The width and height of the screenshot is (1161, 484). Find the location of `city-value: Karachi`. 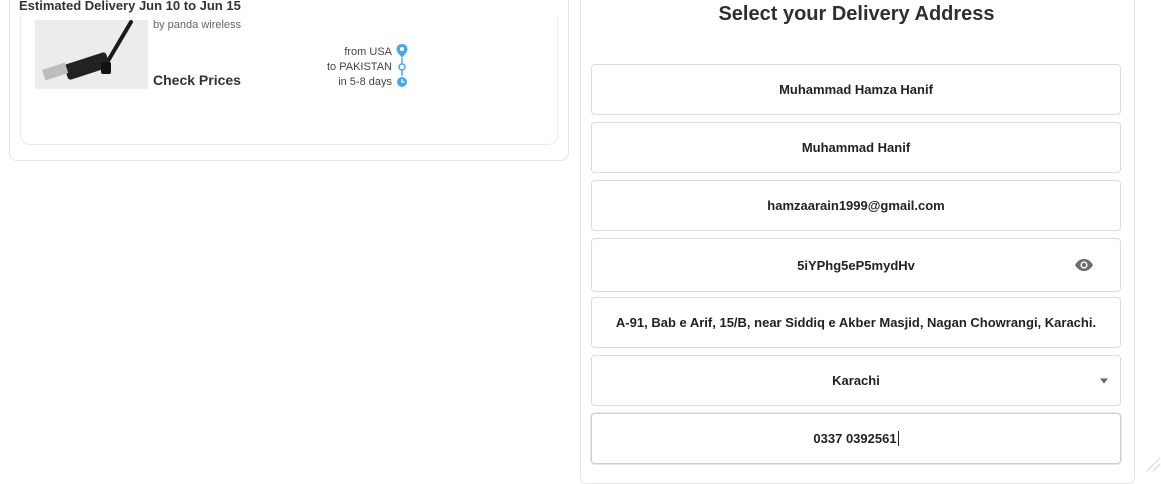

city-value: Karachi is located at coordinates (856, 380).